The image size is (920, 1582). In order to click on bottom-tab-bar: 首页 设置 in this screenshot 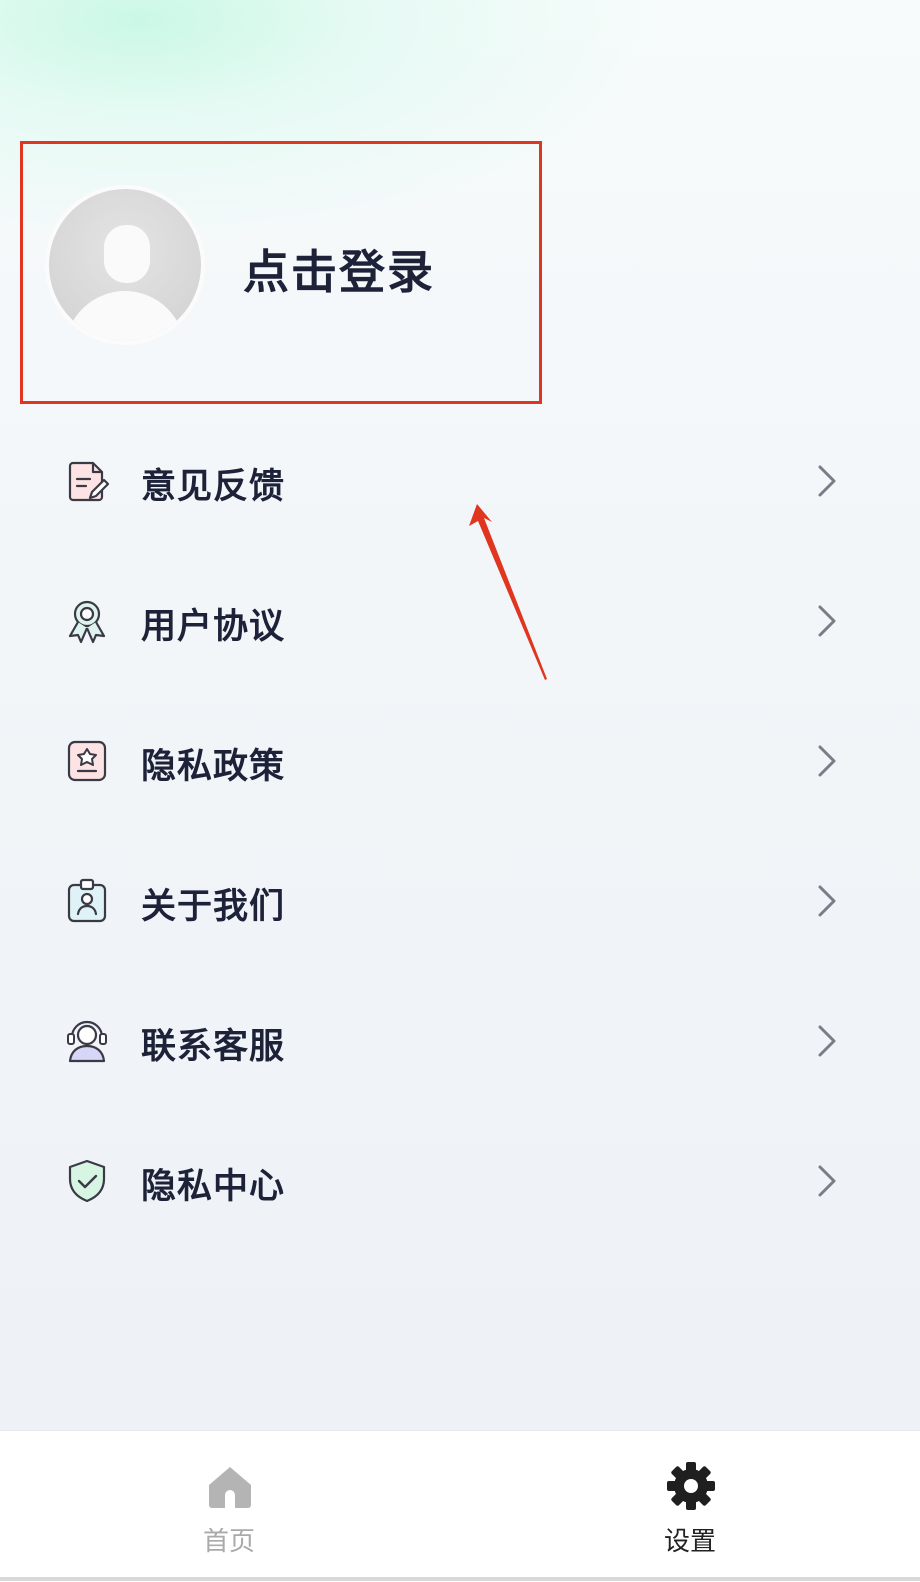, I will do `click(460, 1506)`.